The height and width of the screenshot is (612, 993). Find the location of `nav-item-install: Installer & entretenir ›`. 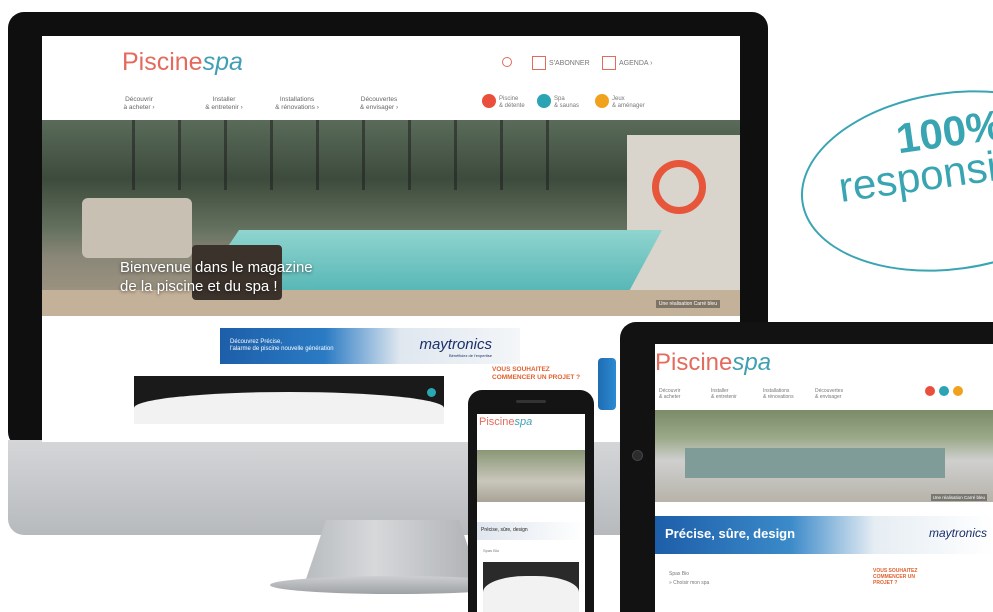

nav-item-install: Installer & entretenir › is located at coordinates (224, 104).